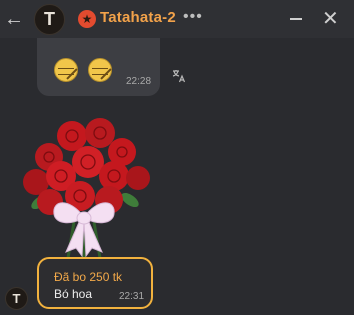 The image size is (354, 315). Describe the element at coordinates (179, 76) in the screenshot. I see `translate-icon` at that location.